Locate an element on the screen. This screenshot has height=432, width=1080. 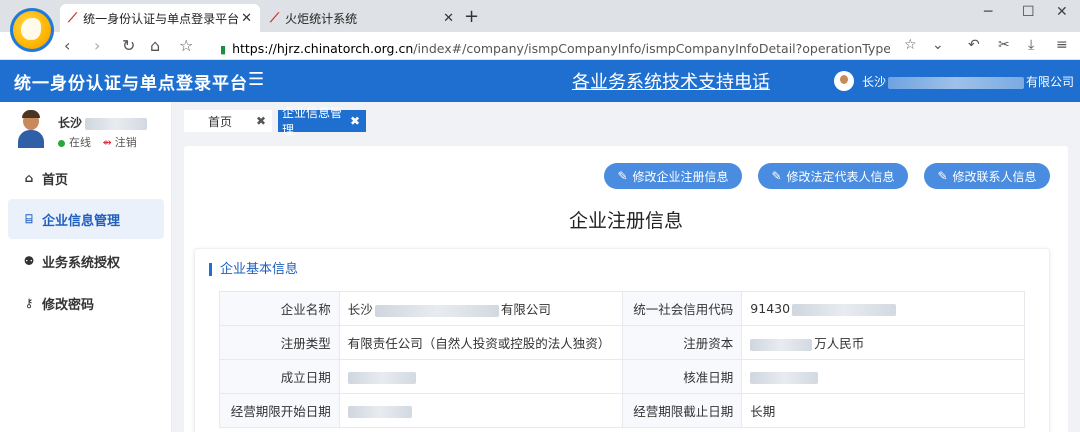
app-title: 统一身份认证与单点登录平台 is located at coordinates (131, 84).